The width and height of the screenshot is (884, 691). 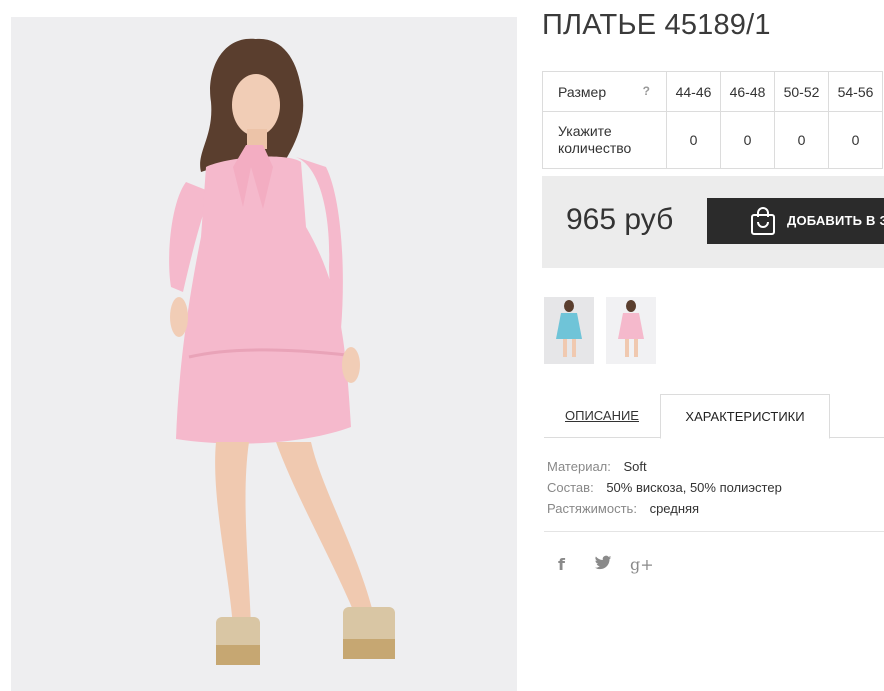 I want to click on twitter-glyph, so click(x=603, y=562).